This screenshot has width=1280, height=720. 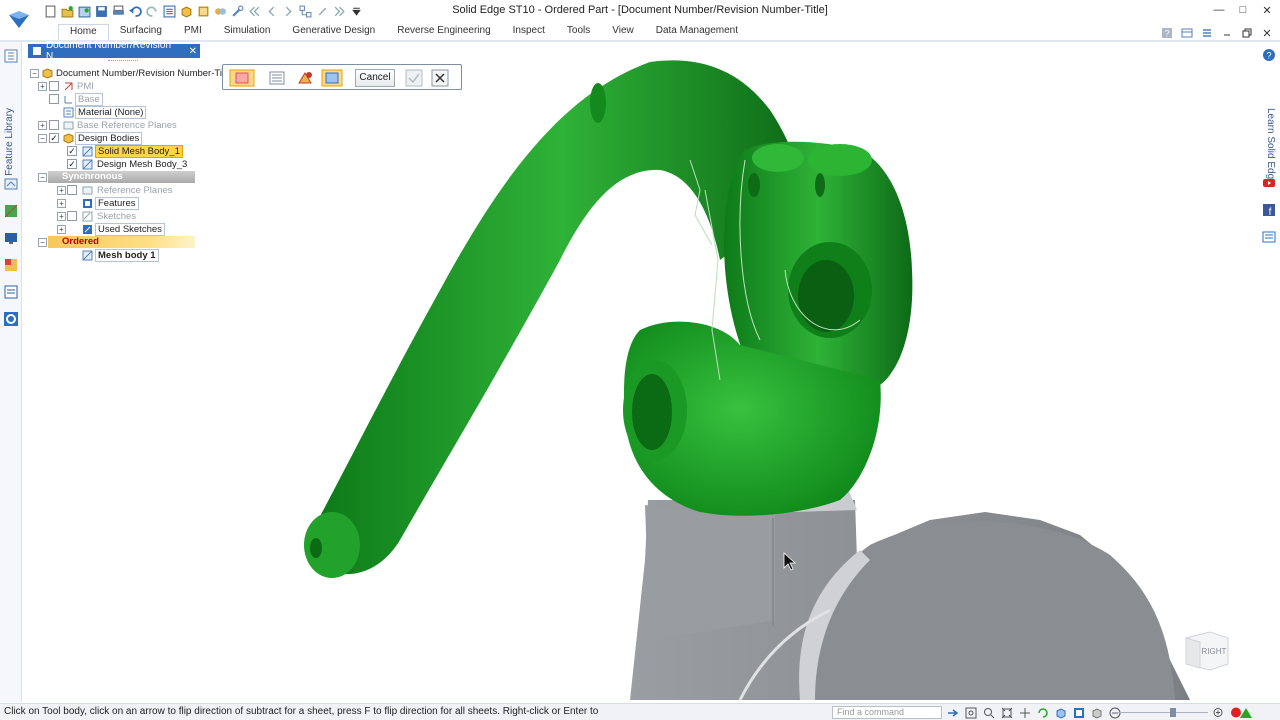 I want to click on tree-item-synchronous: − Synchronous, so click(x=128, y=177).